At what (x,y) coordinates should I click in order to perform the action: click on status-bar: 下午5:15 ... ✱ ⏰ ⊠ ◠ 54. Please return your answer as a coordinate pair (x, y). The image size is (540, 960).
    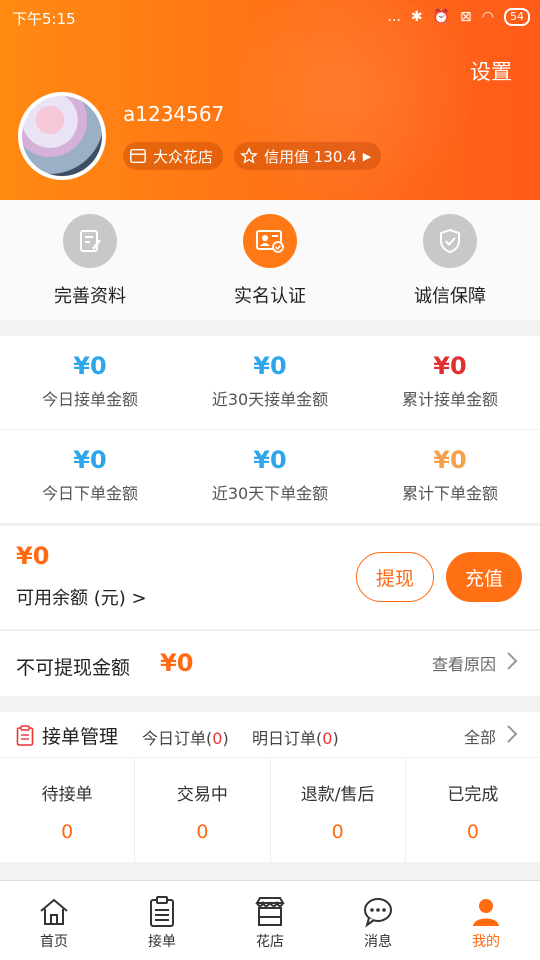
    Looking at the image, I should click on (270, 18).